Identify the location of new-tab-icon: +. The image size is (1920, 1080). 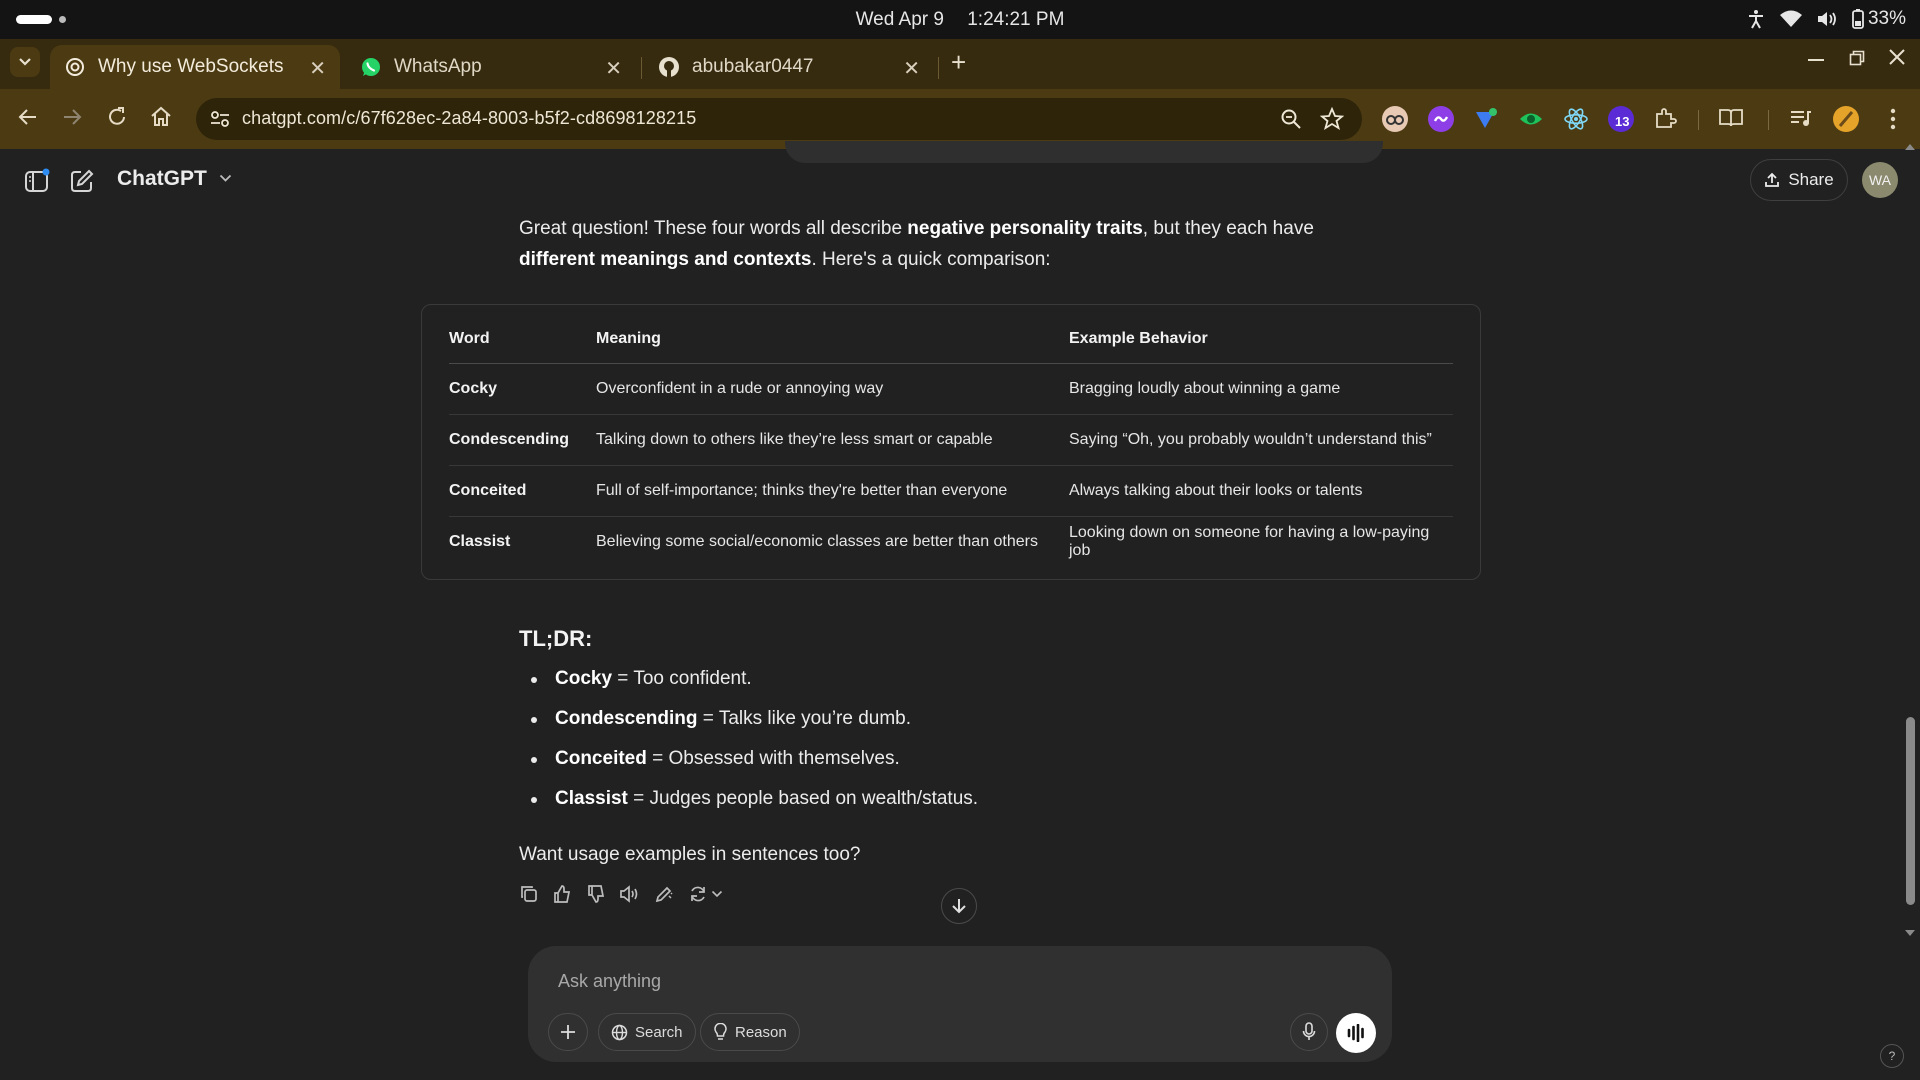
(958, 62).